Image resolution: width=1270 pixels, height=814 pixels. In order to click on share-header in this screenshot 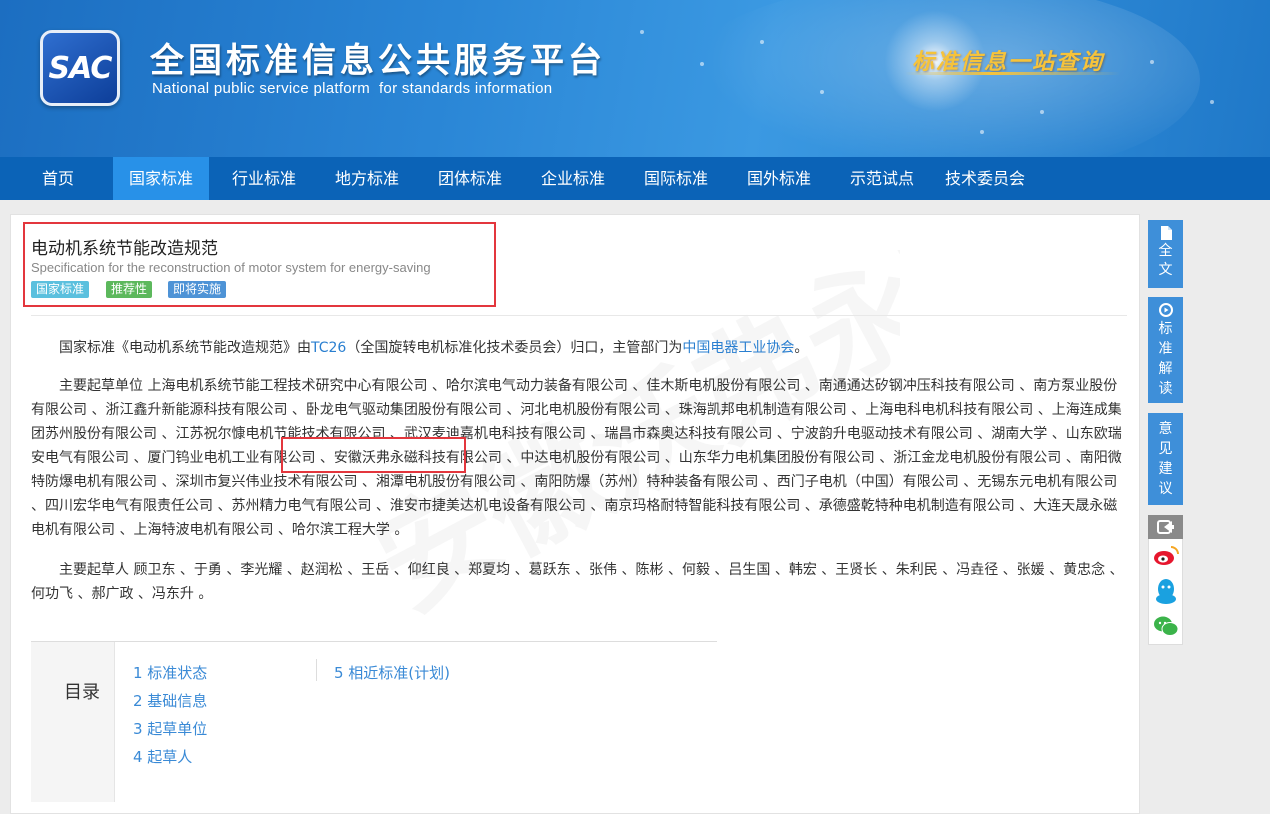, I will do `click(1165, 527)`.